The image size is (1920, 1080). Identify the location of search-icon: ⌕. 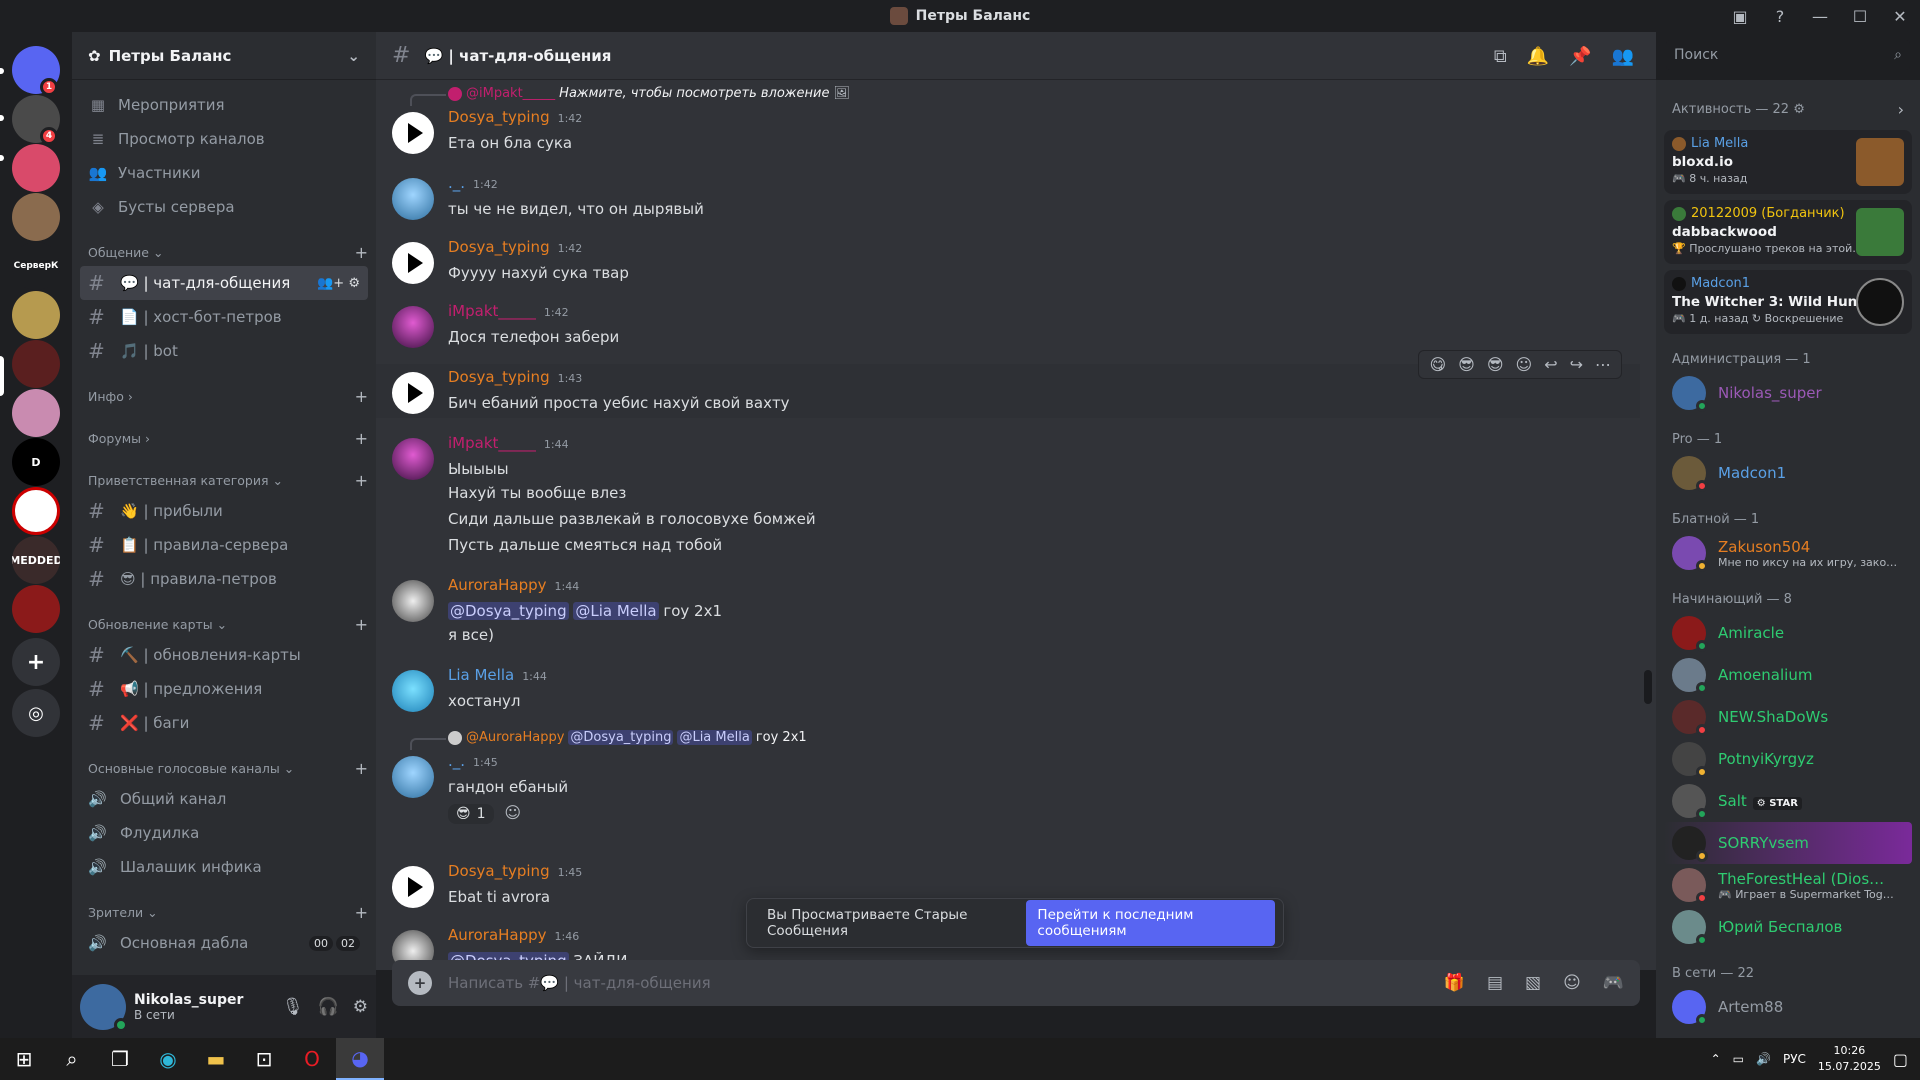
(72, 1059).